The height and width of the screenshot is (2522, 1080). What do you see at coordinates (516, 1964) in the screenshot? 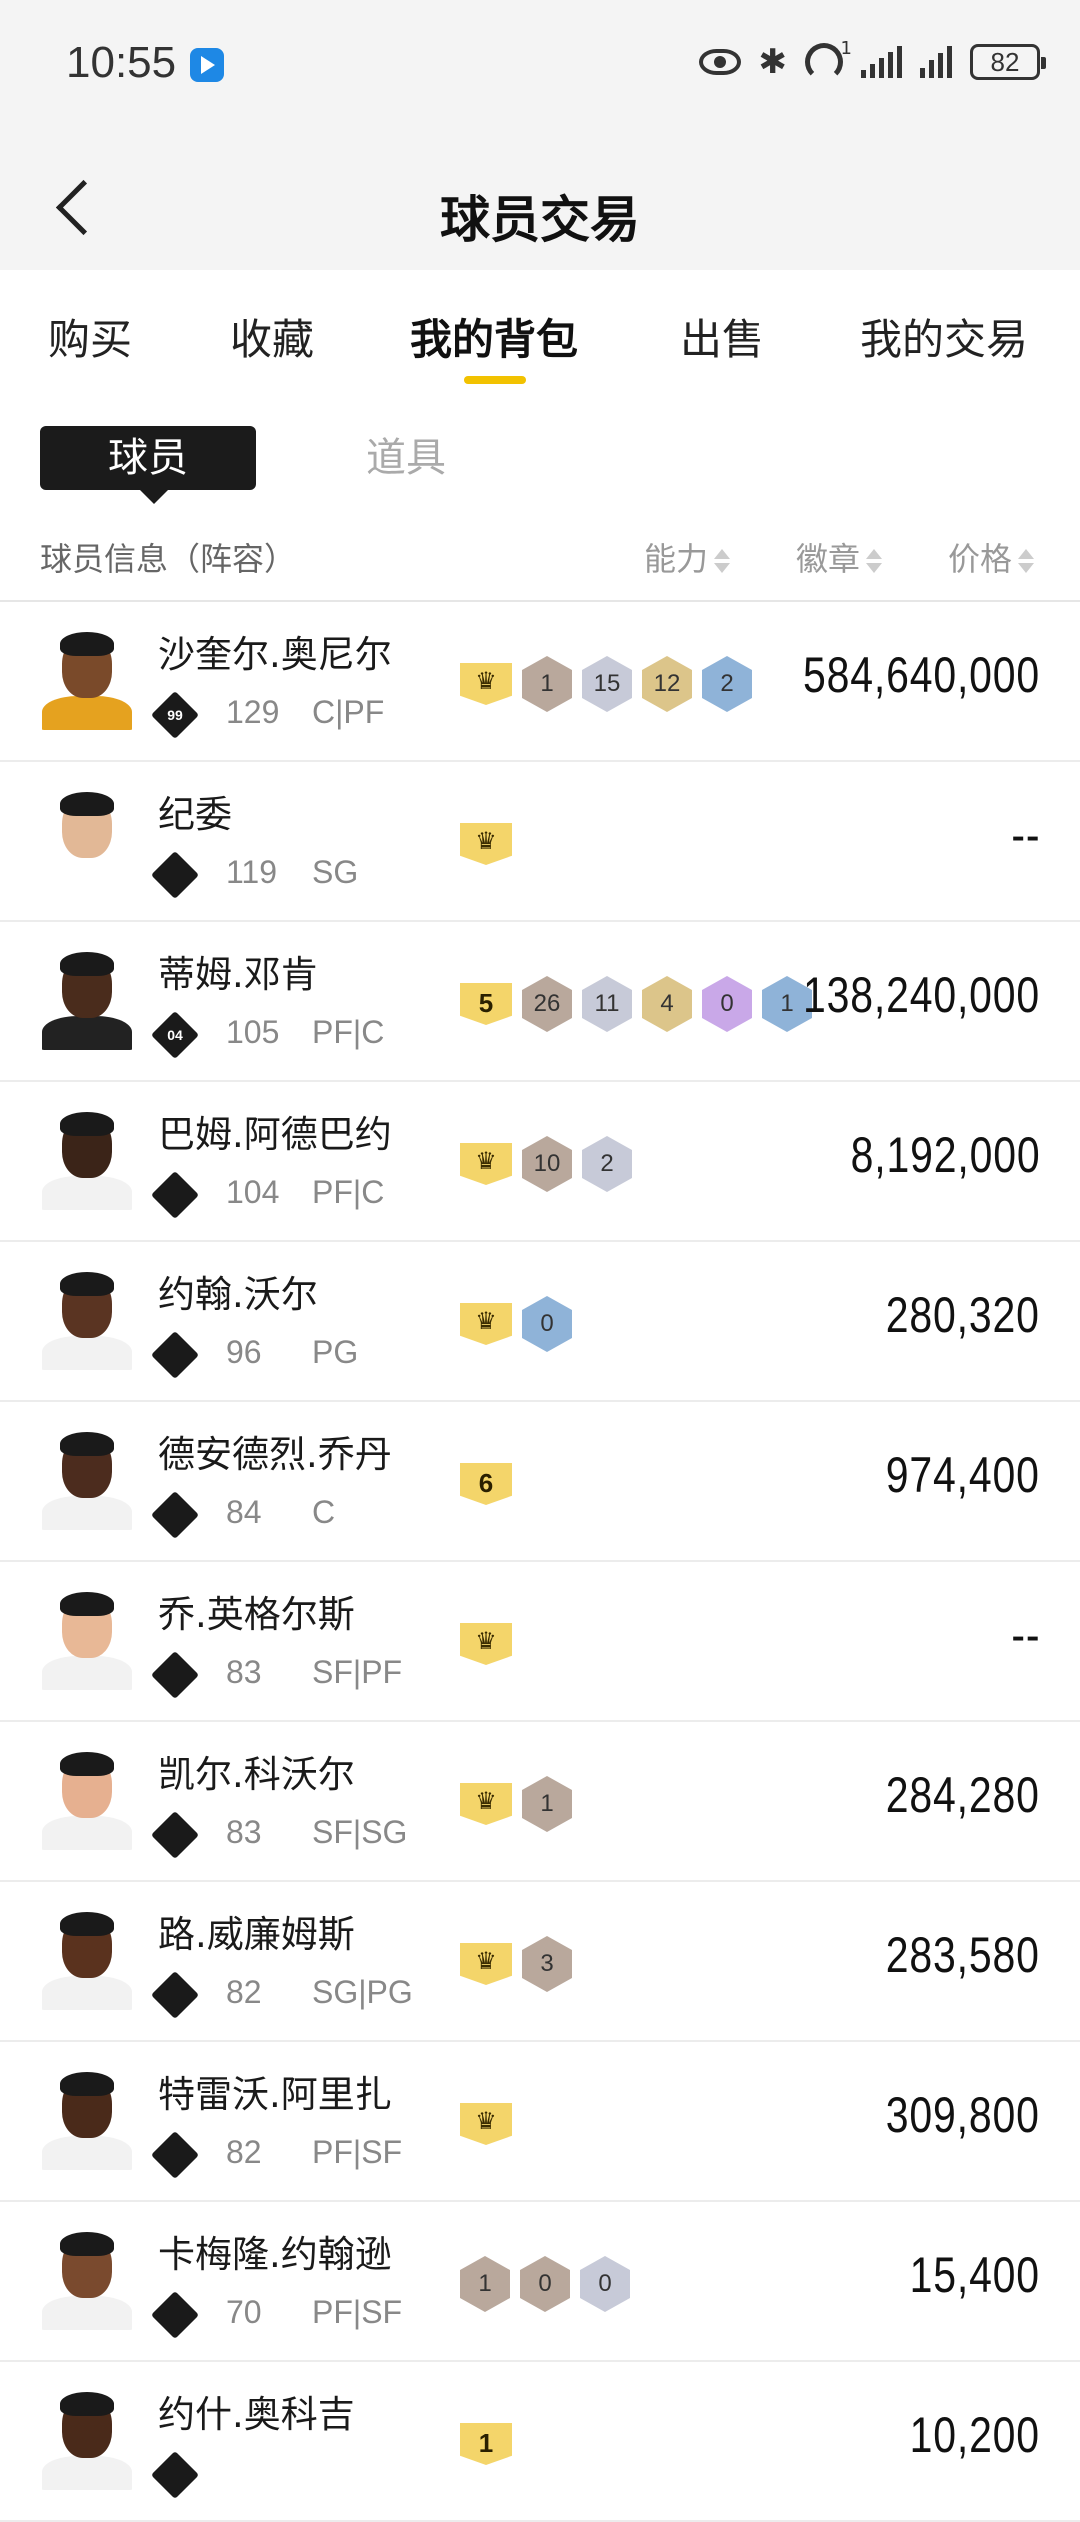
I see `player-badges: 3` at bounding box center [516, 1964].